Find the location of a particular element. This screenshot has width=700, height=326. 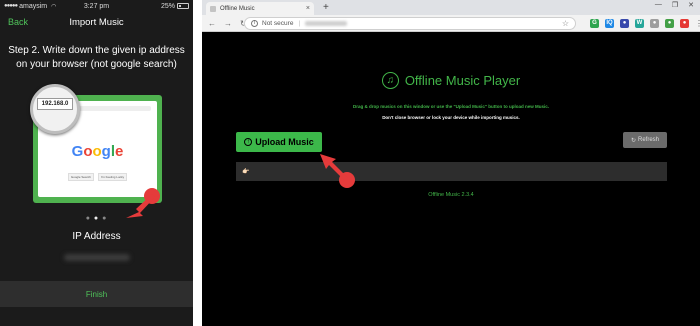

magnifier-icon: 192.168.0 is located at coordinates (55, 109).